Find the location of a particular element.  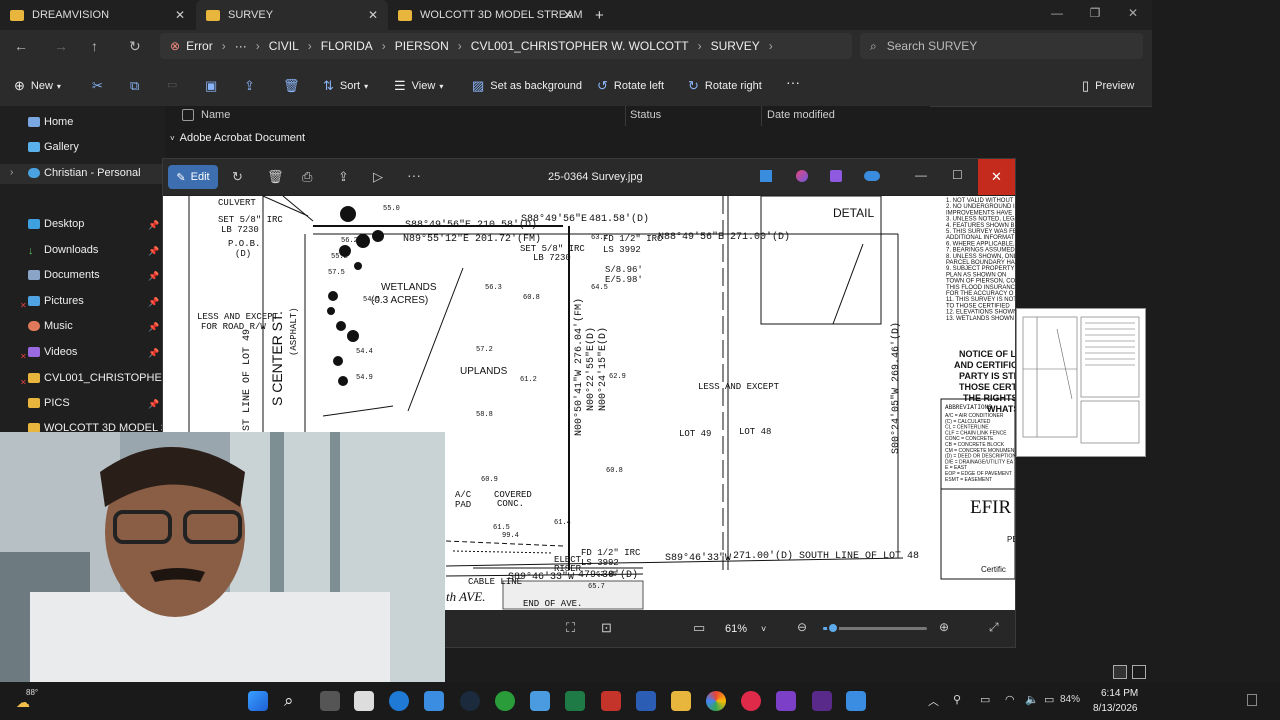

rotate-left-button: ↺ Rotate left is located at coordinates (630, 86).